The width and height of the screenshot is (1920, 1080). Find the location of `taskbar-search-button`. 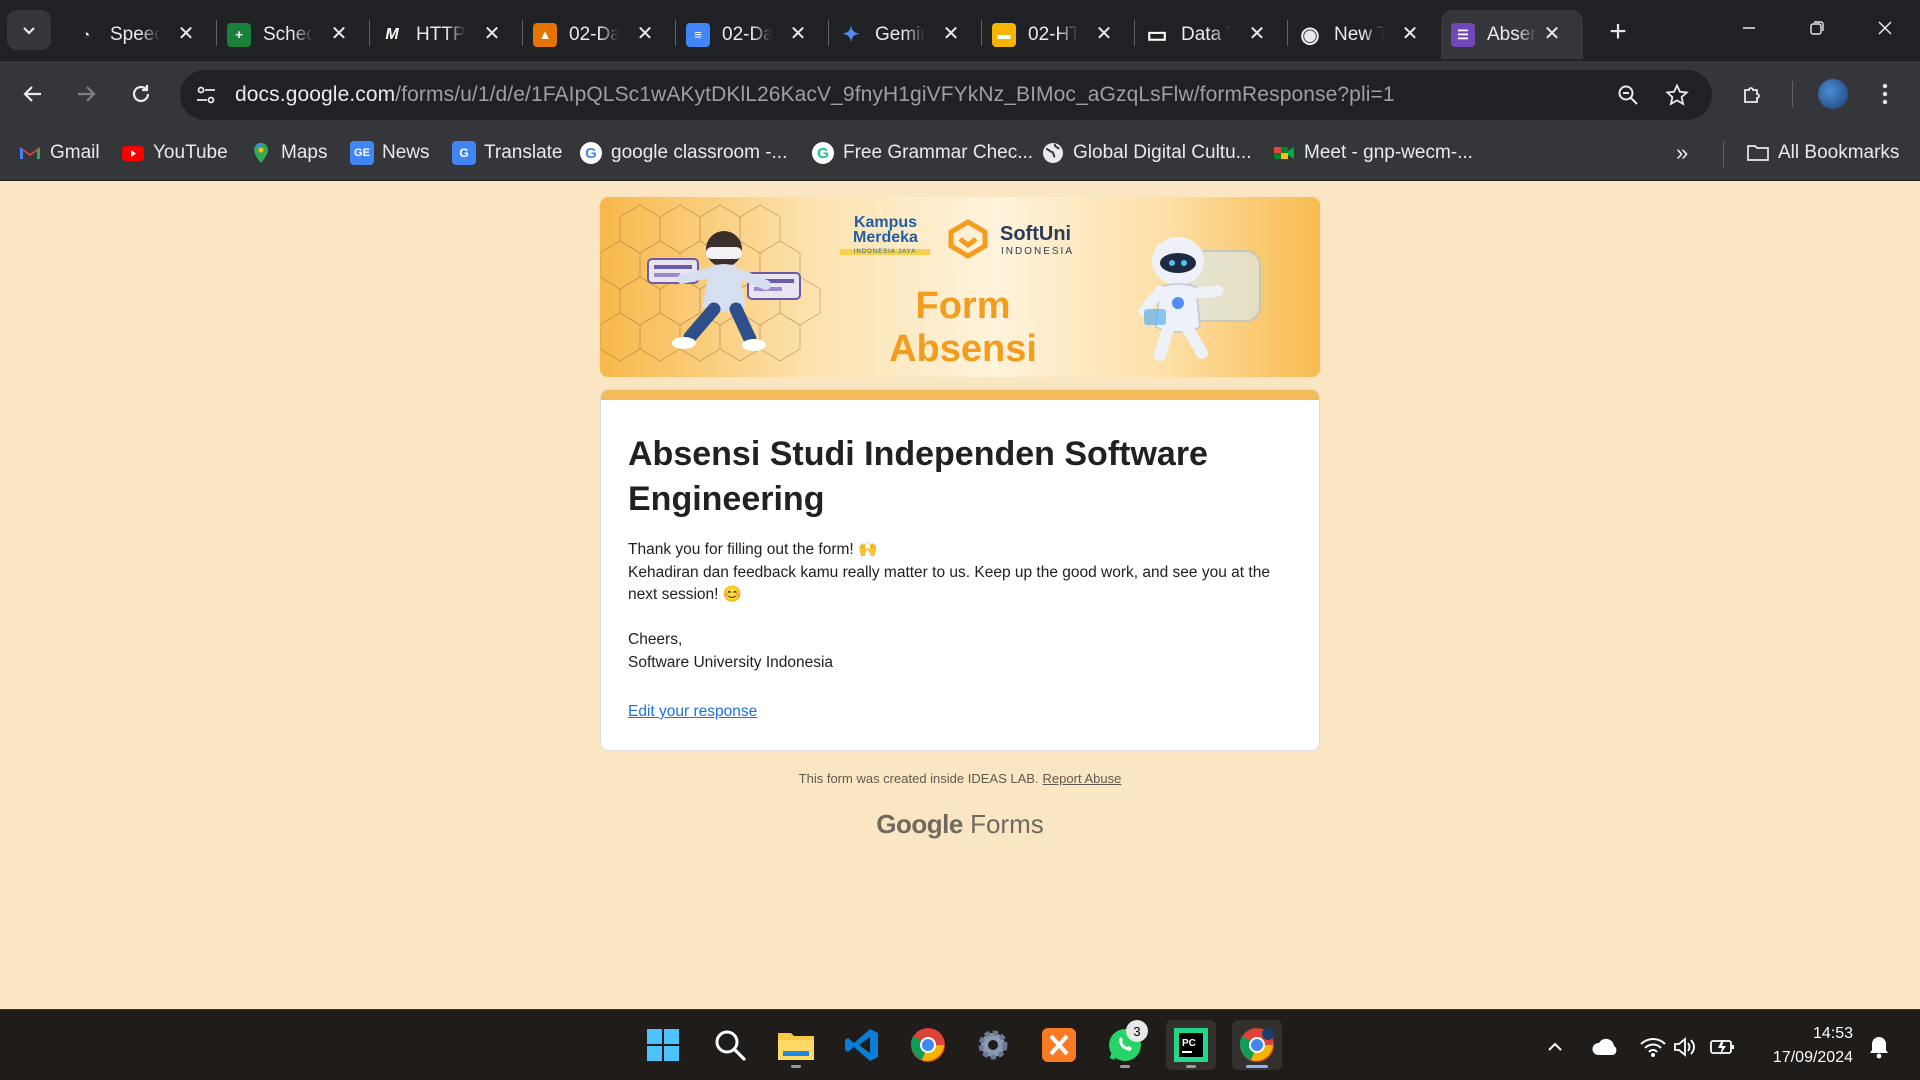

taskbar-search-button is located at coordinates (730, 1045).